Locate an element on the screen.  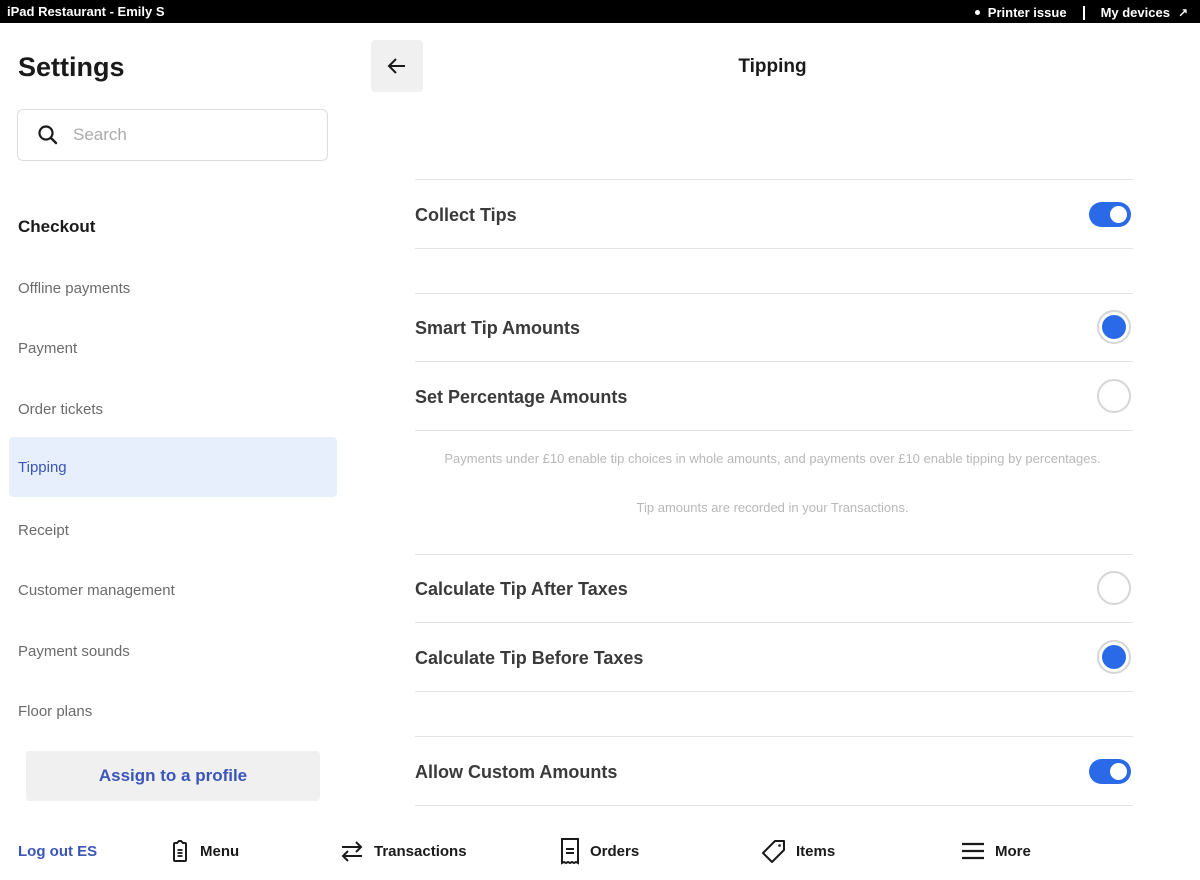
menu-clipboard-icon is located at coordinates (180, 851).